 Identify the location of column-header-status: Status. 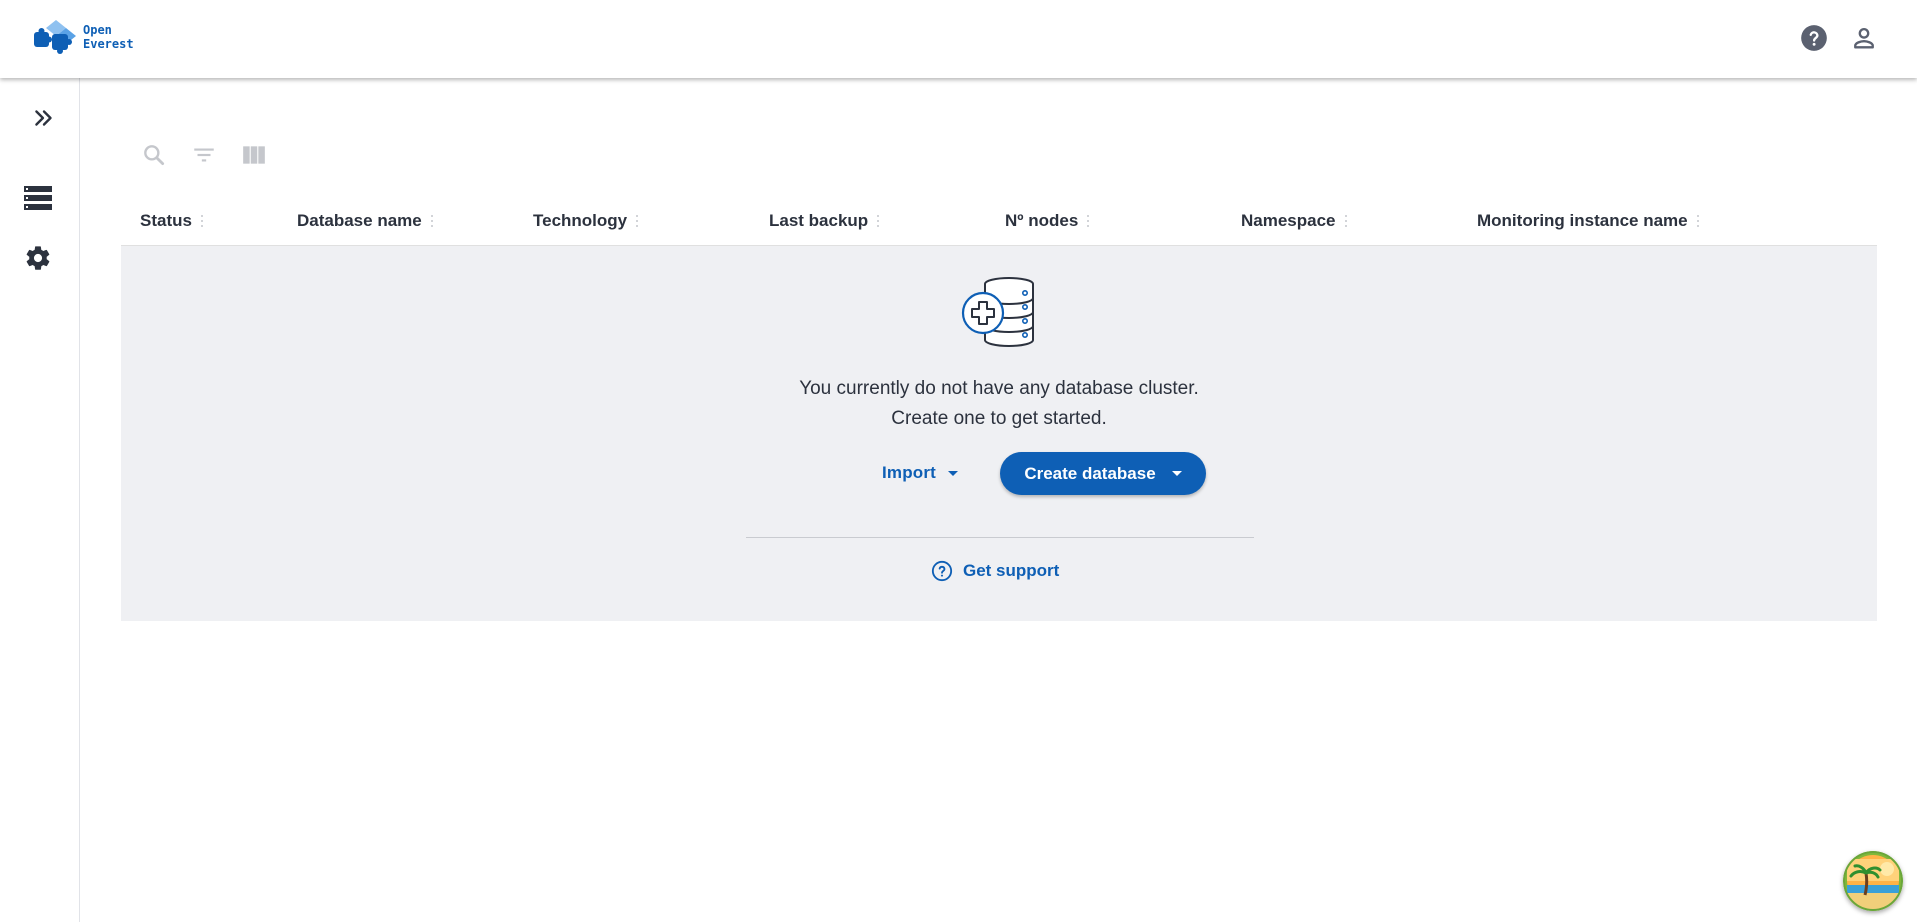
(172, 221).